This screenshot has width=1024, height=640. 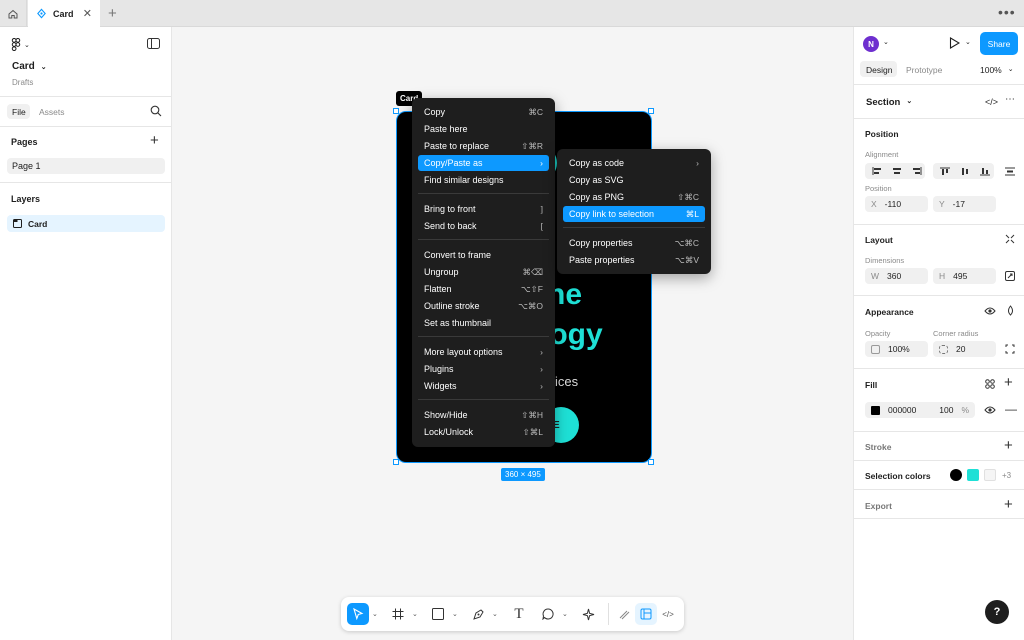 I want to click on add-stroke-button: +, so click(x=1008, y=445).